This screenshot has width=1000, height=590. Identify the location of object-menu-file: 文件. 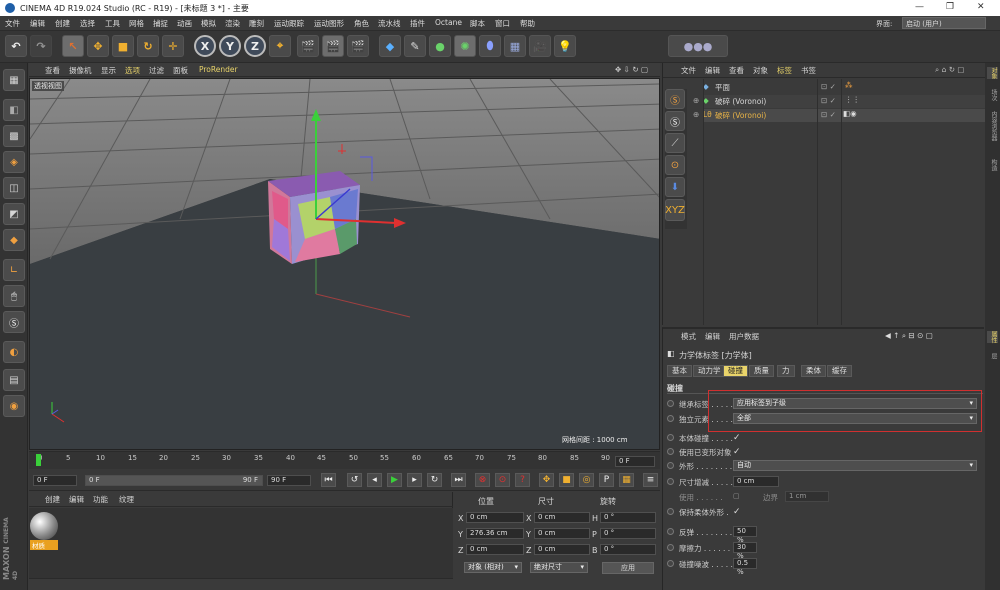
(688, 70).